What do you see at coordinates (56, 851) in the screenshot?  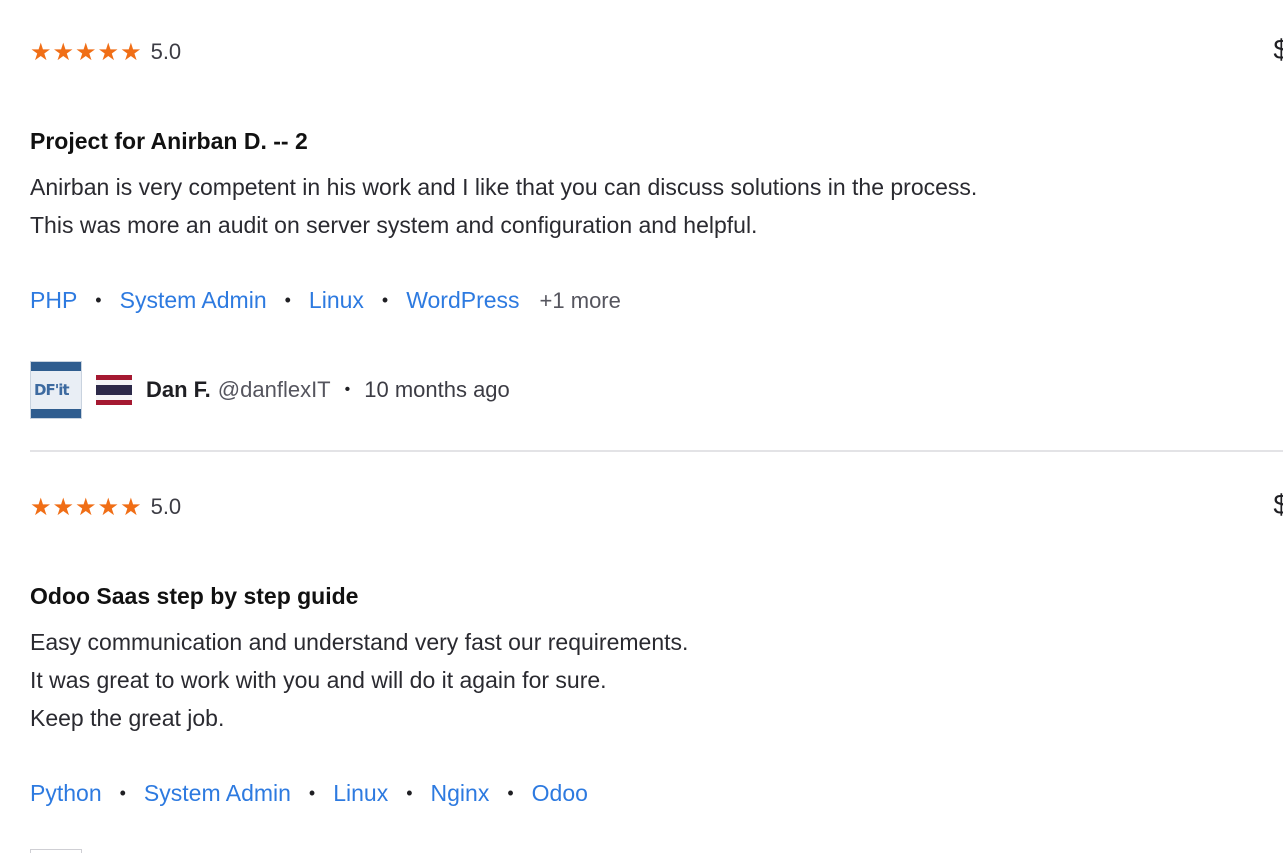 I see `avatar` at bounding box center [56, 851].